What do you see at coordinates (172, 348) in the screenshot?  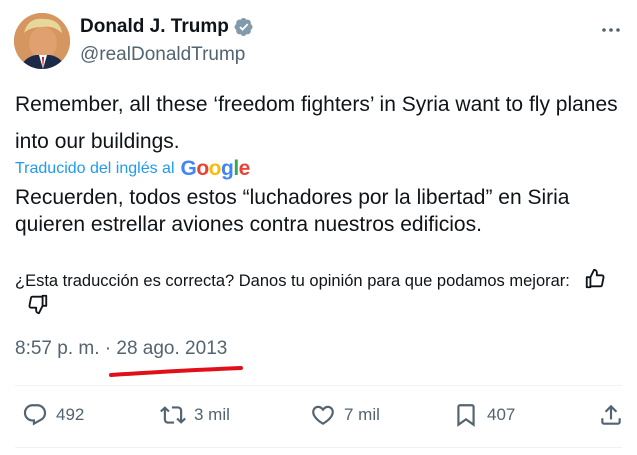 I see `tweet-date: 28 ago. 2013` at bounding box center [172, 348].